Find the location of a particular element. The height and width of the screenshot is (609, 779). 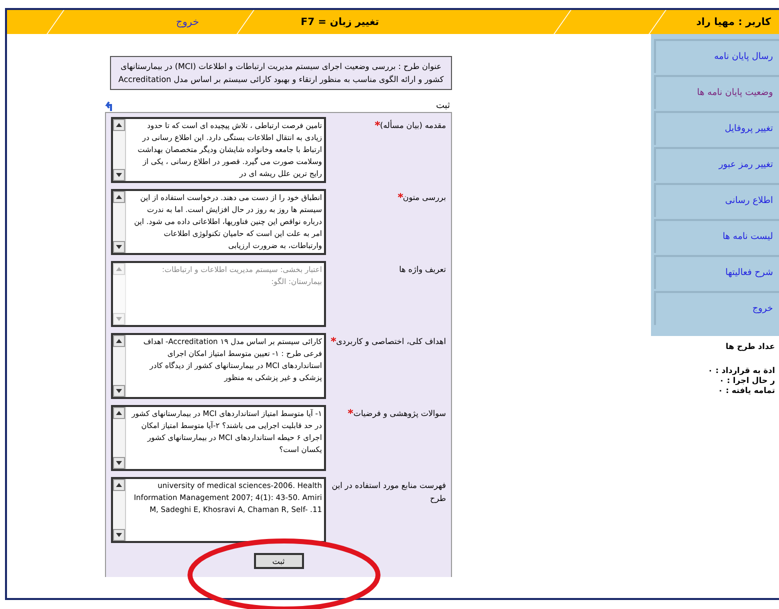

field-label: بررسی متون is located at coordinates (388, 222).